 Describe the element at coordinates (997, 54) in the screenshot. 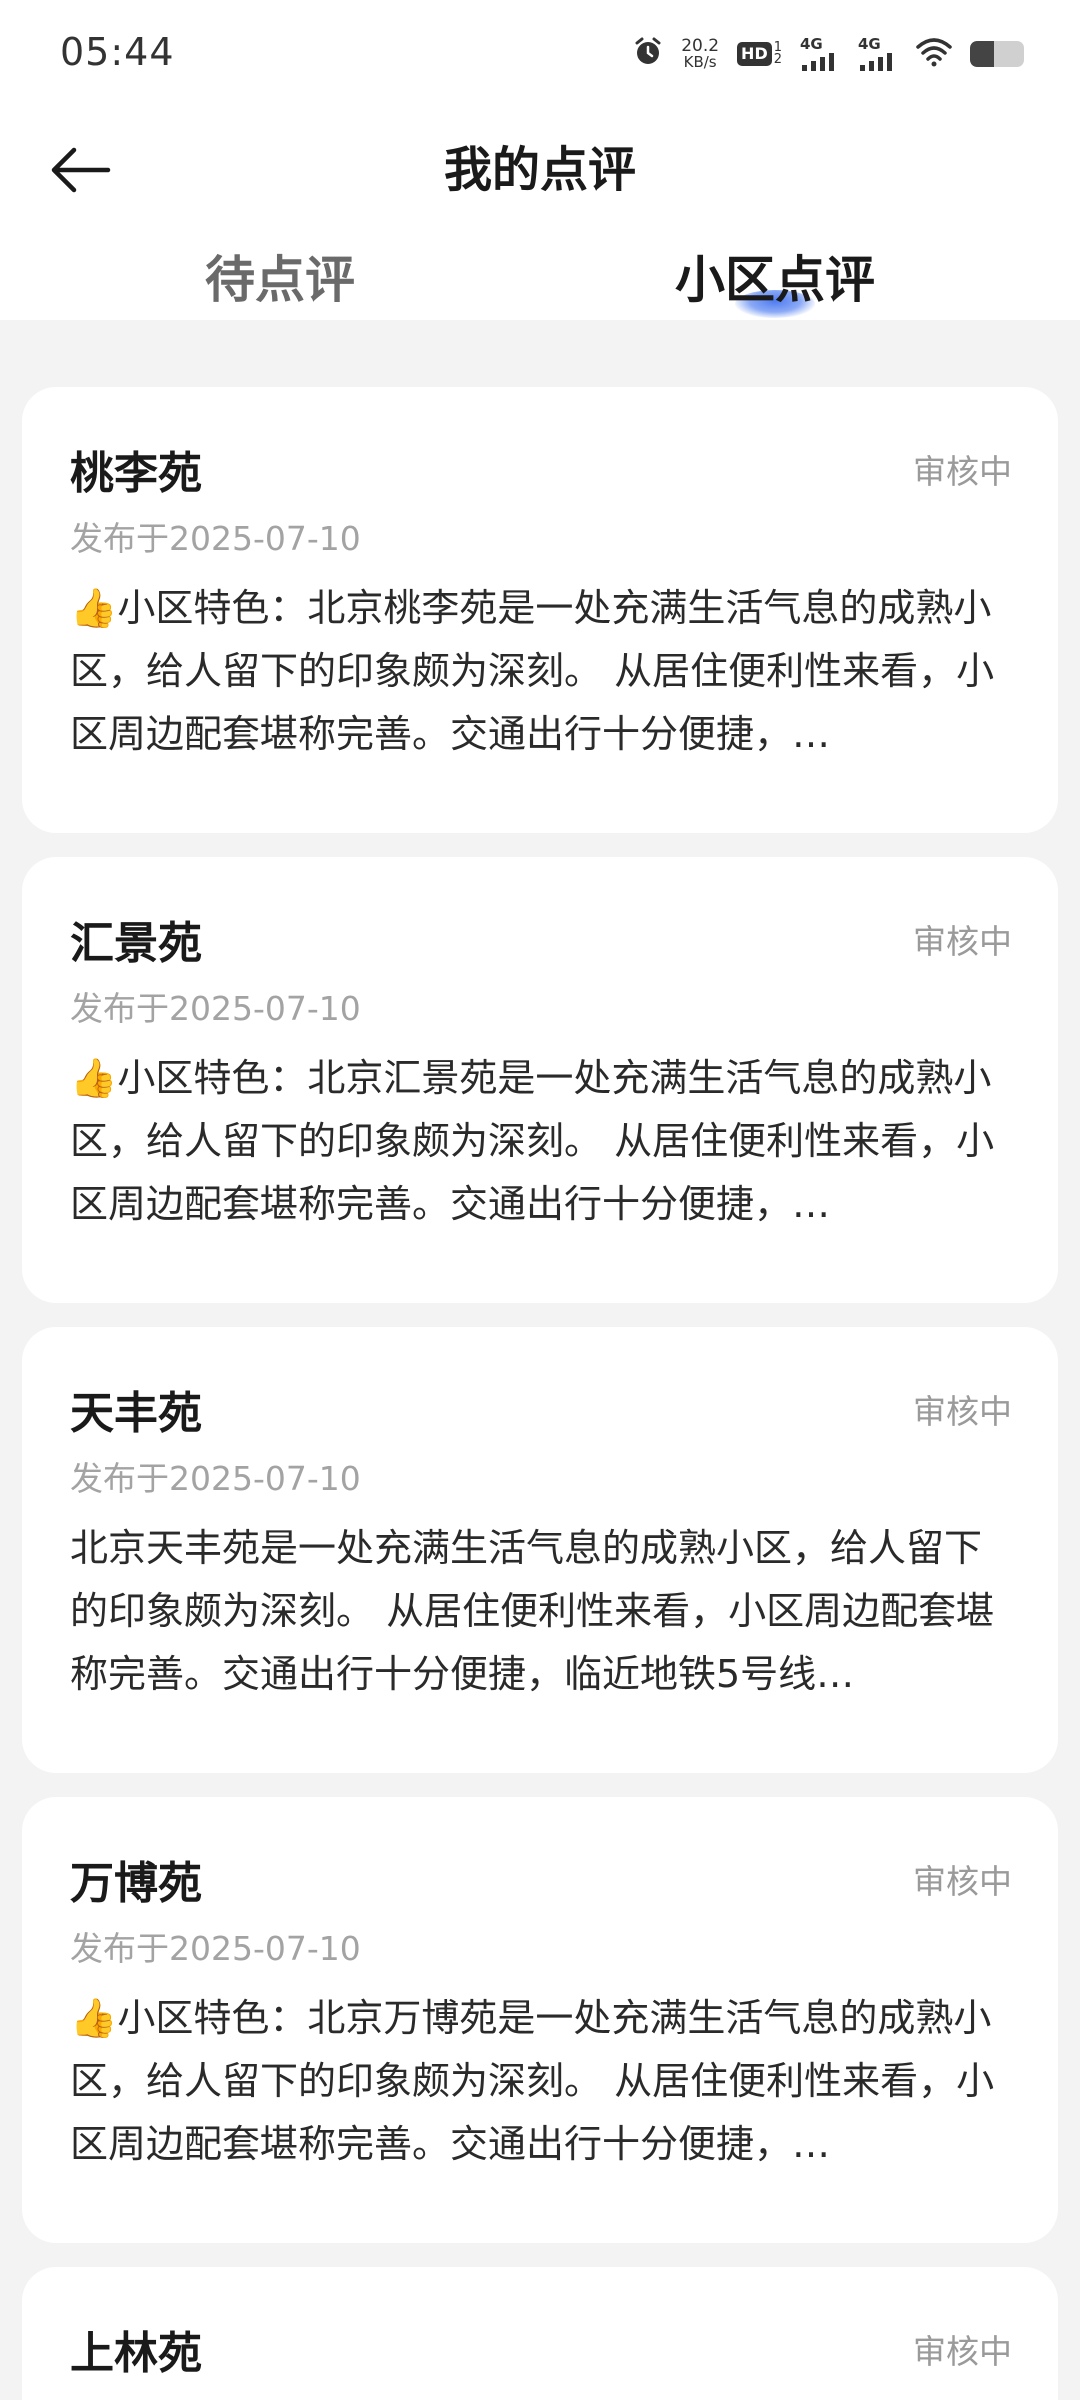

I see `battery-icon` at that location.